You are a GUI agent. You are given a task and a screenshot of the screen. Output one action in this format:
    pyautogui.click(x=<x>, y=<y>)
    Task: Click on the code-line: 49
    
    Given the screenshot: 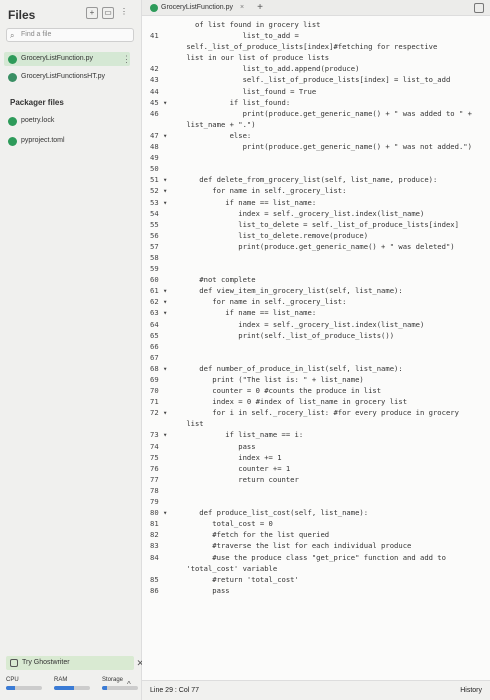 What is the action you would take?
    pyautogui.click(x=316, y=158)
    